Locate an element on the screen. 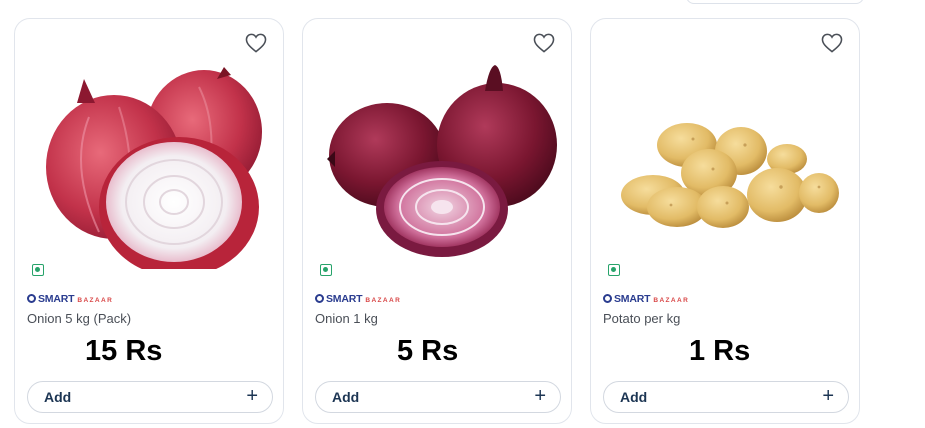 The width and height of the screenshot is (925, 428). product-name: Potato per kg is located at coordinates (641, 318).